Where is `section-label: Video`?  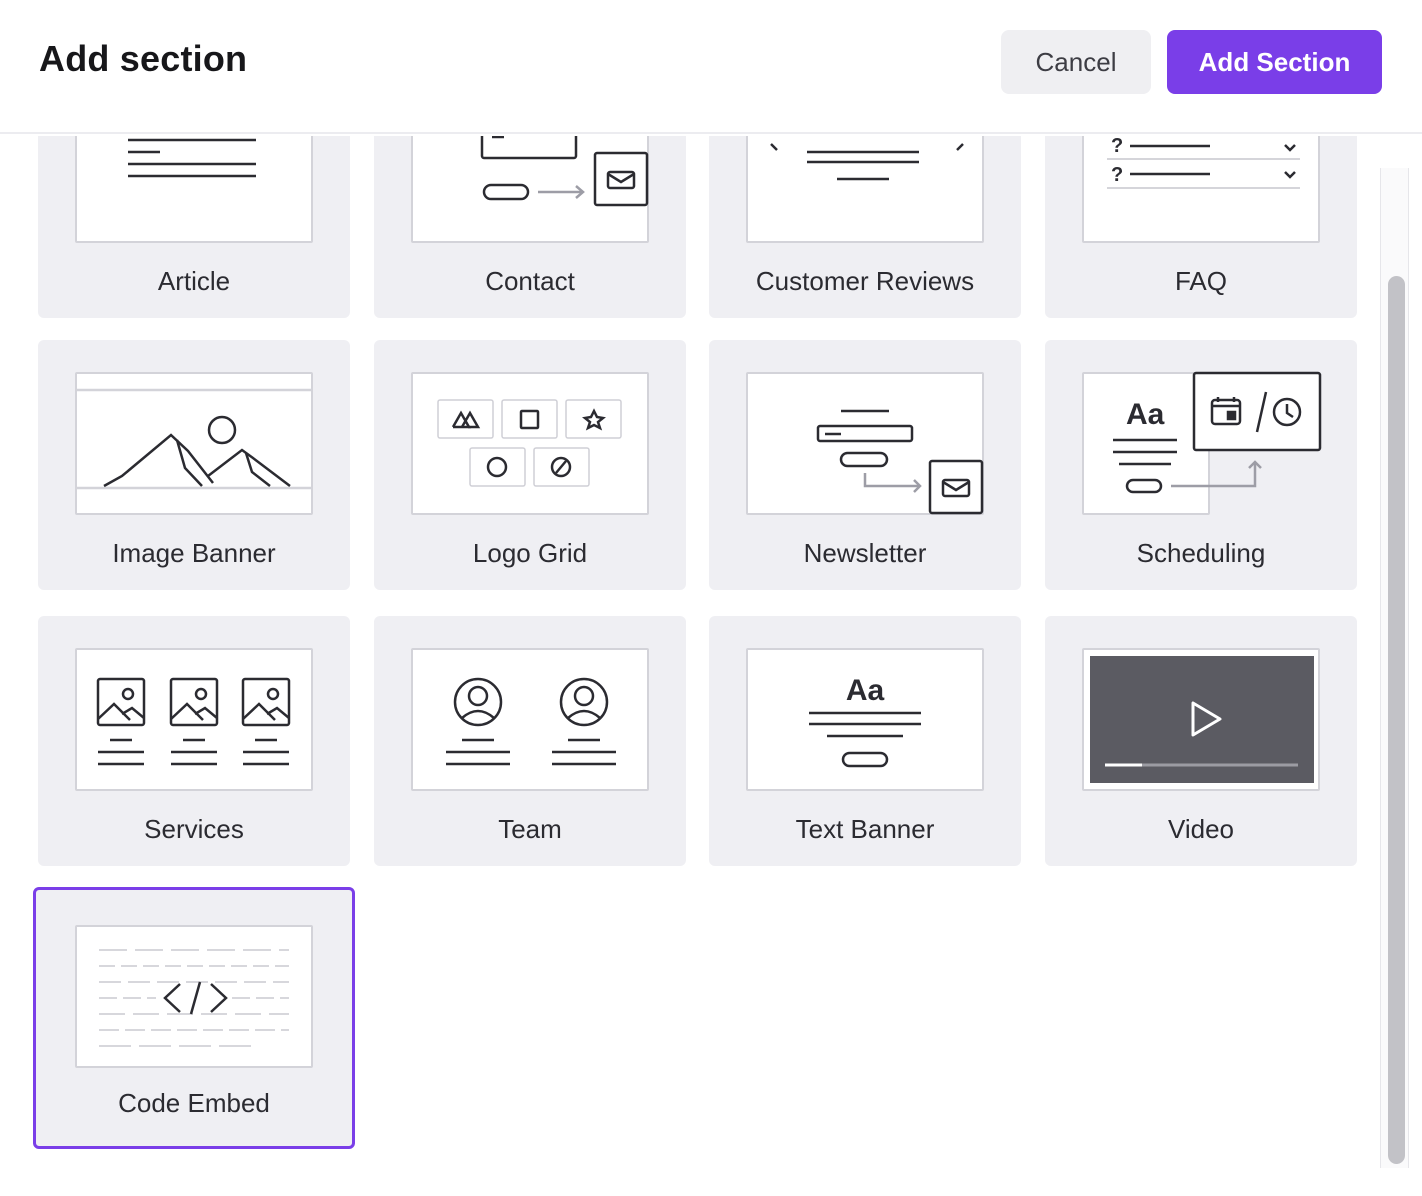
section-label: Video is located at coordinates (1201, 829).